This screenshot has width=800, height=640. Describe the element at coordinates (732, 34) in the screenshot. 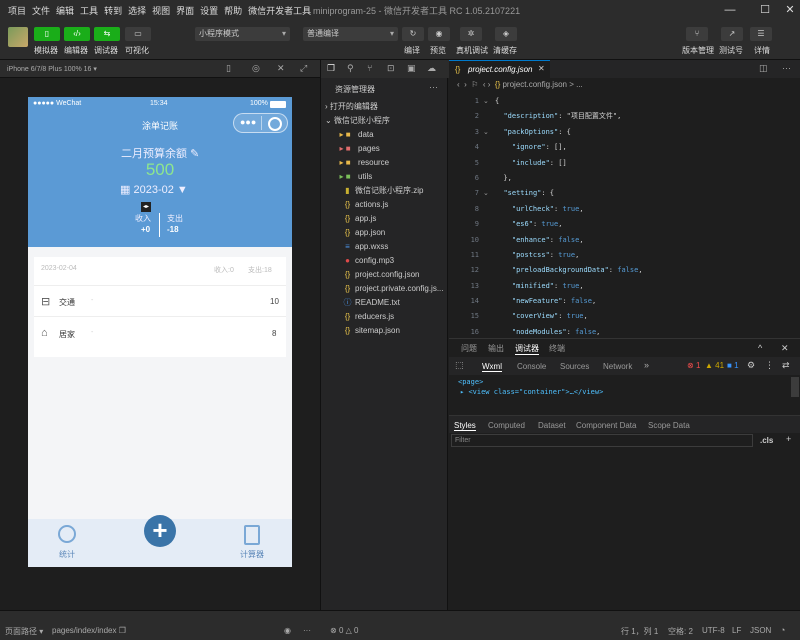

I see `test-account-icon: ↗` at that location.